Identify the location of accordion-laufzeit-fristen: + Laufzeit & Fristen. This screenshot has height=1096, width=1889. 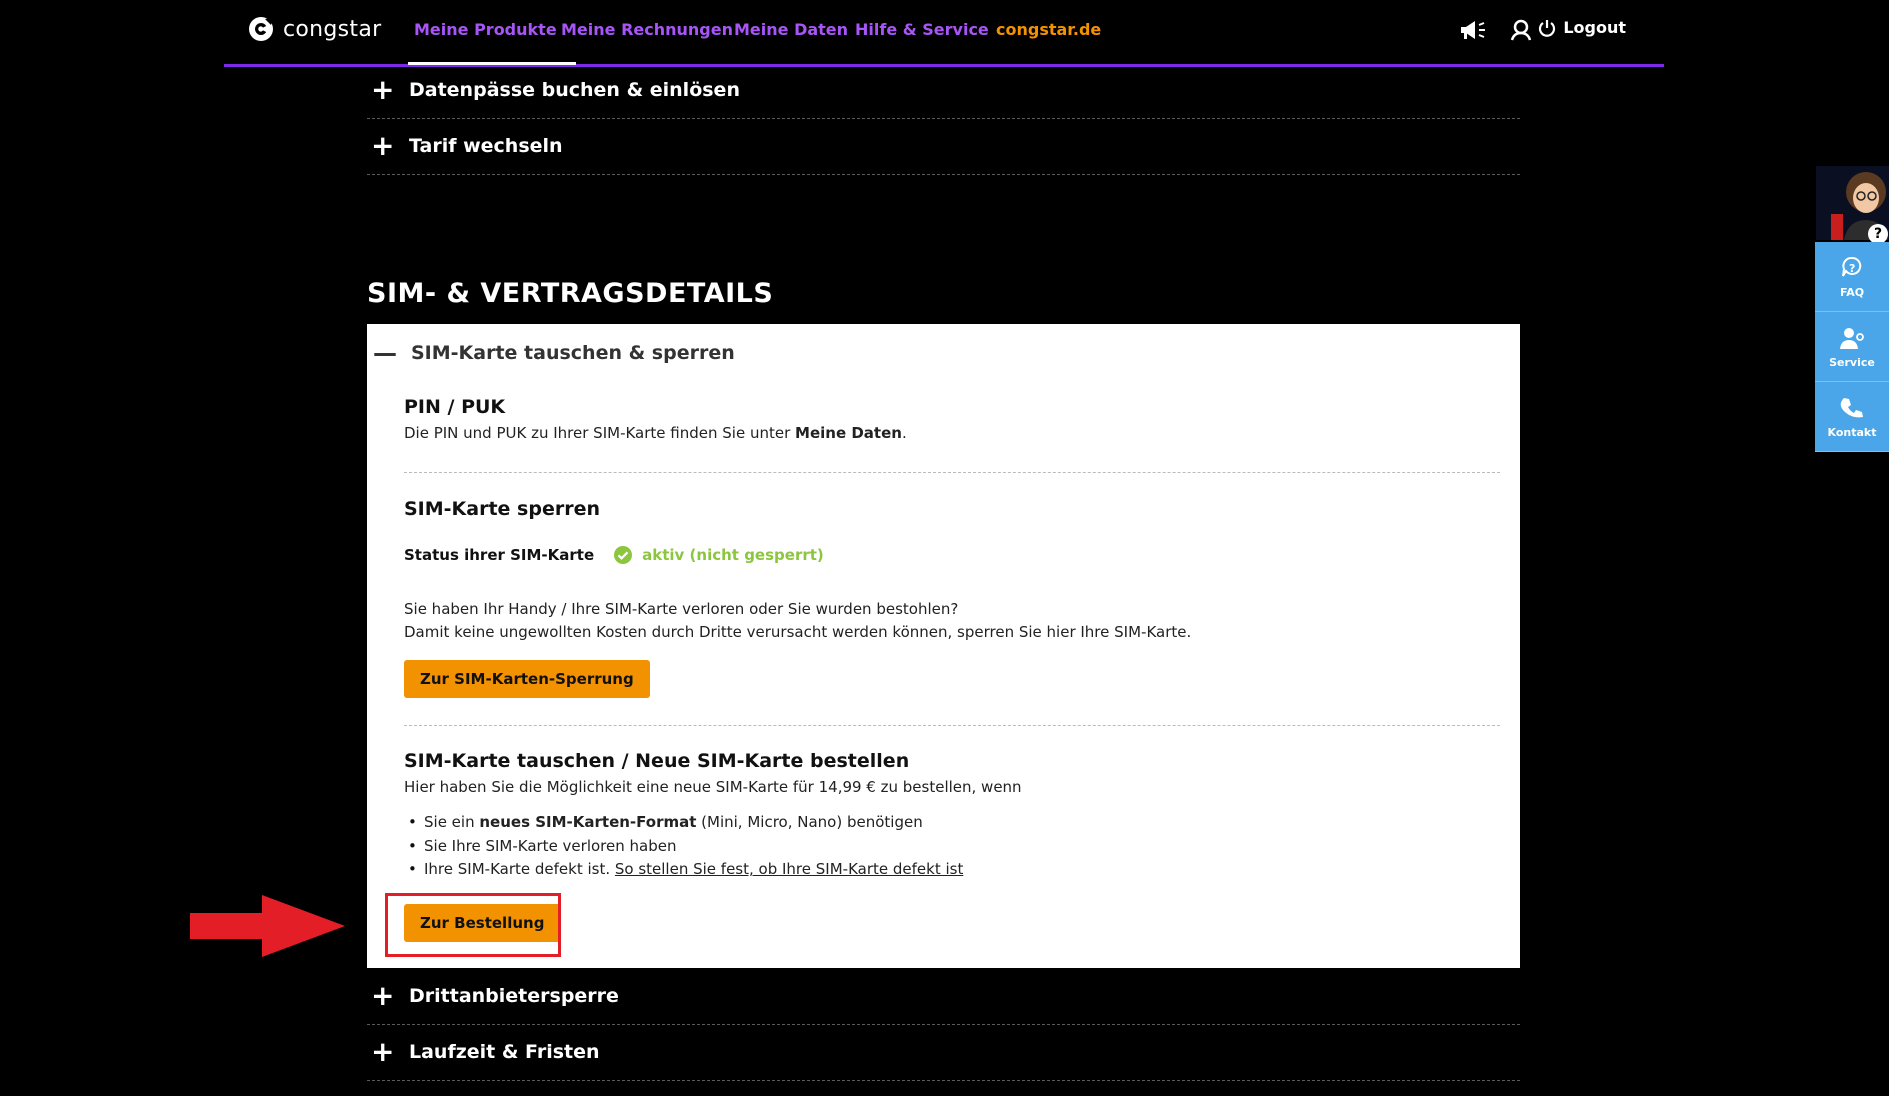
(943, 1052).